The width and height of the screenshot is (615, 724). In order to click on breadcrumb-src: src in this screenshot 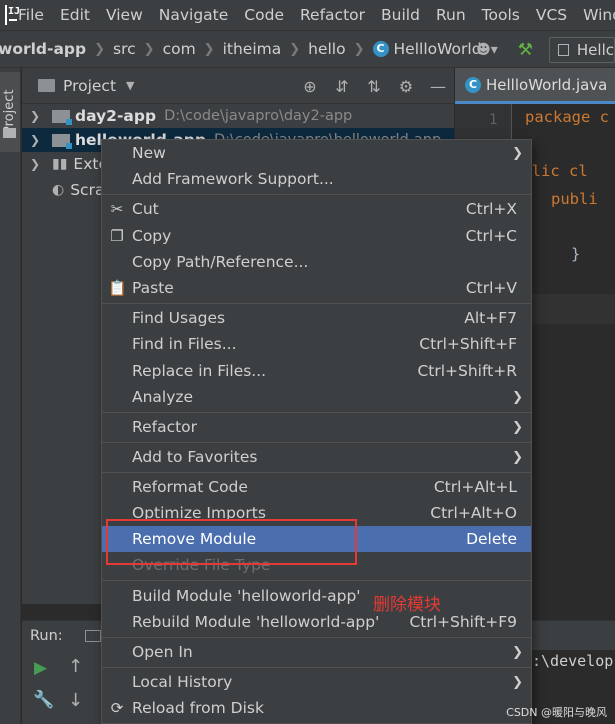, I will do `click(124, 49)`.